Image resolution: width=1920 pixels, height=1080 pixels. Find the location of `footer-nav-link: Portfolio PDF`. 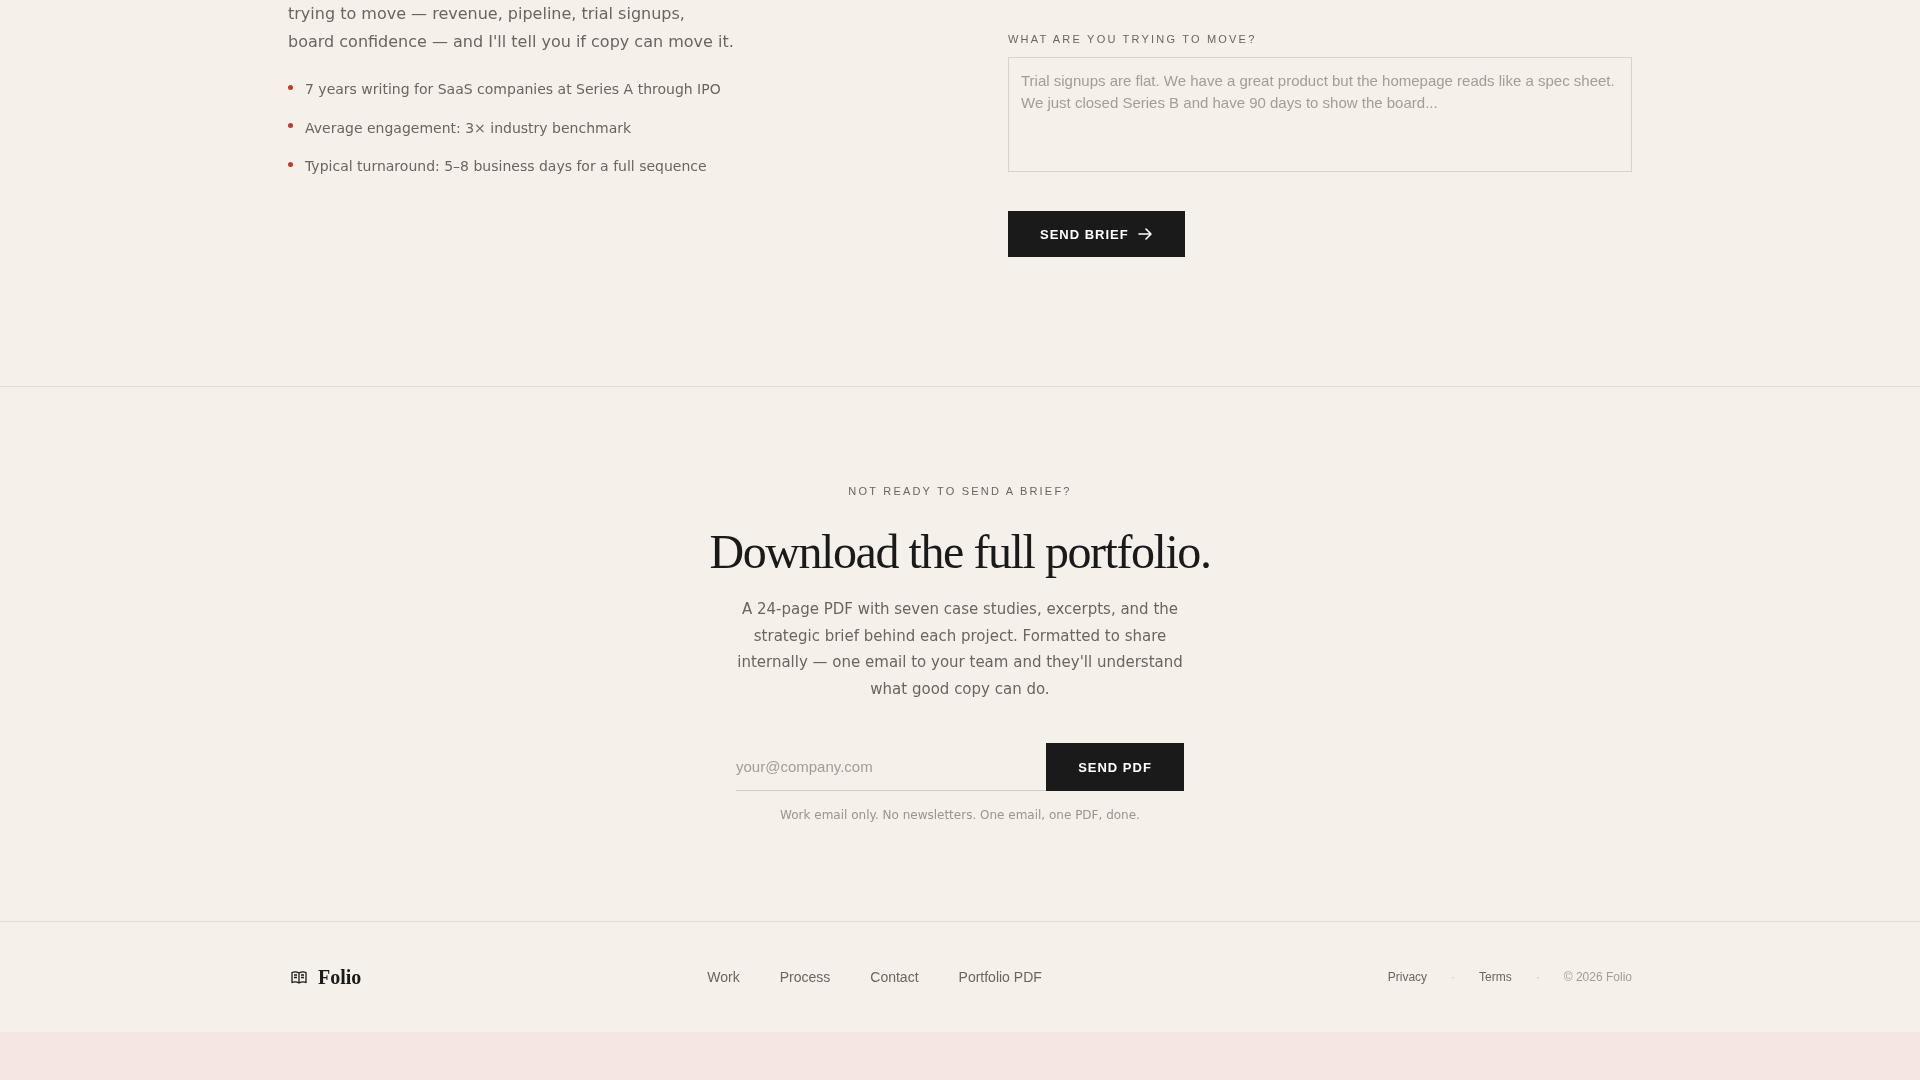

footer-nav-link: Portfolio PDF is located at coordinates (1000, 977).